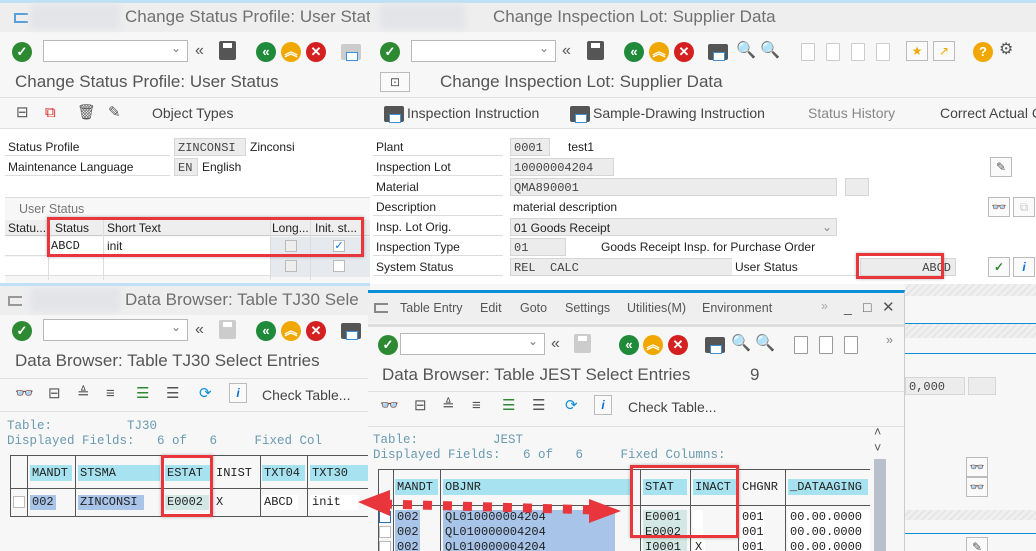 The image size is (1036, 551). What do you see at coordinates (673, 227) in the screenshot?
I see `insp-lot-origin-dropdown: 01 Goods Receipt` at bounding box center [673, 227].